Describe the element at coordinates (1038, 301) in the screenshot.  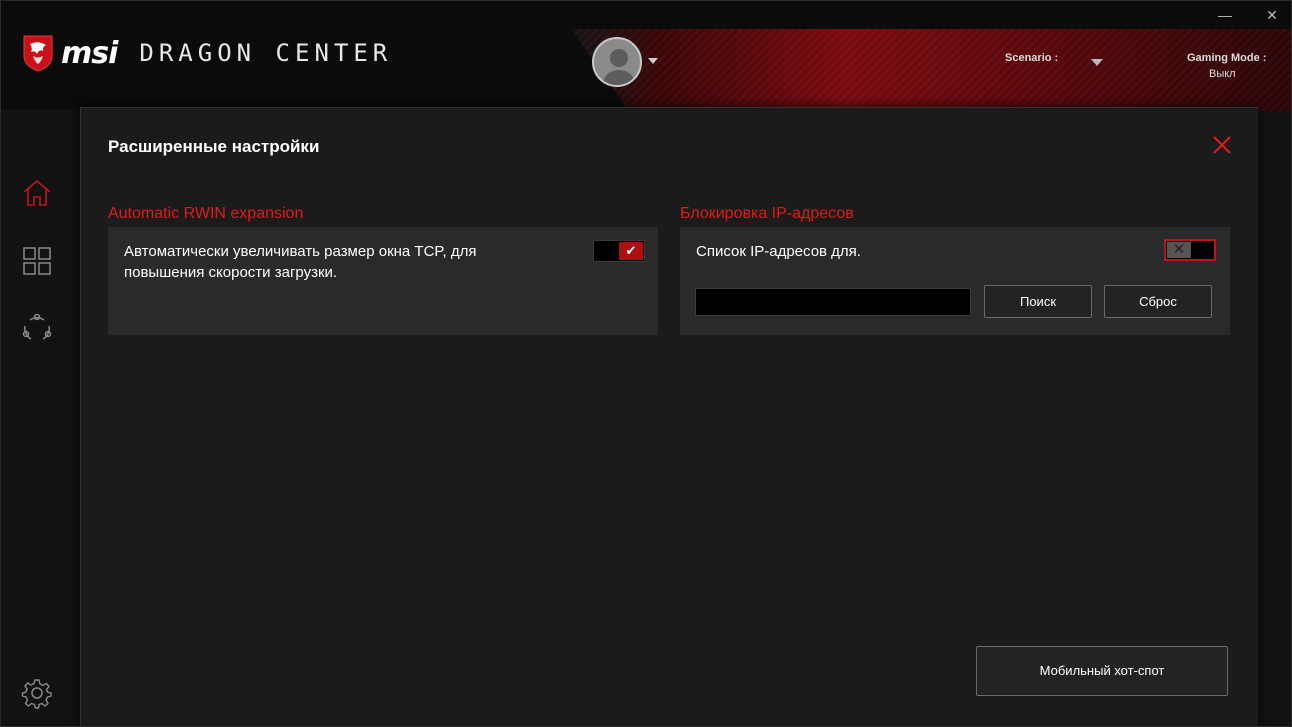
I see `search-button: Поиск` at that location.